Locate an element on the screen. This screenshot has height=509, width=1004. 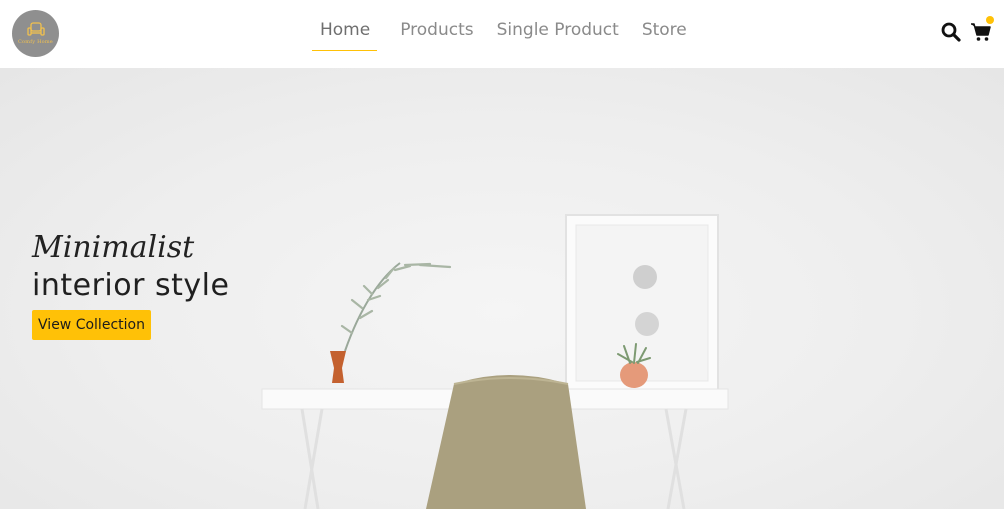
nav-item-products: Products is located at coordinates (436, 35).